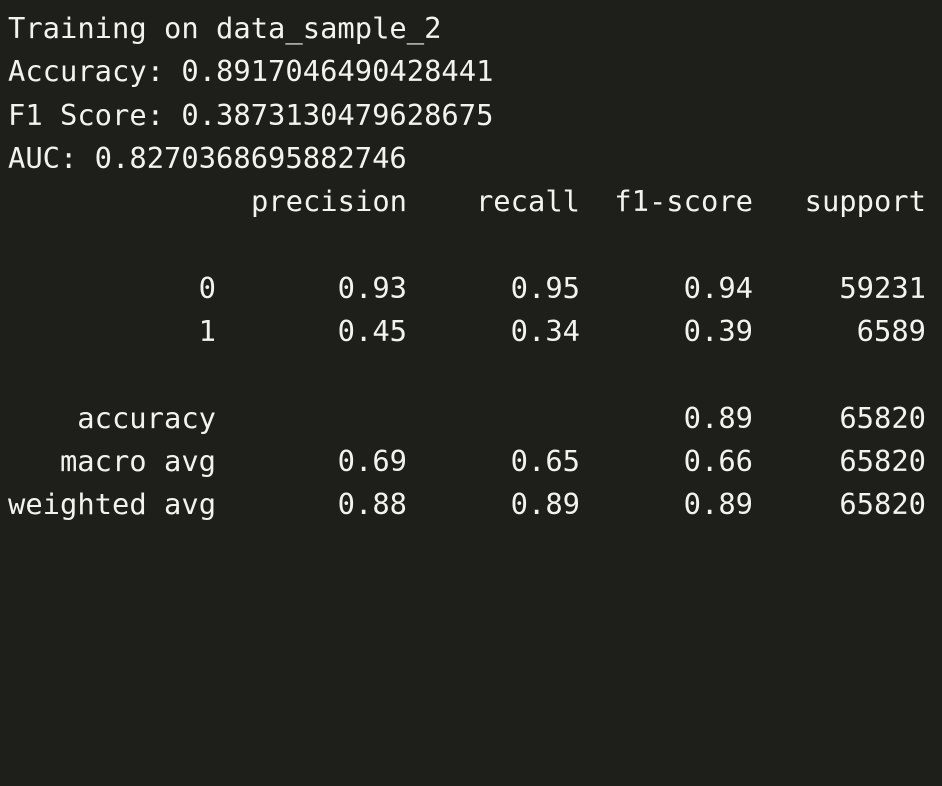 Image resolution: width=942 pixels, height=786 pixels. Describe the element at coordinates (718, 460) in the screenshot. I see `f1-score-value: 0.66` at that location.